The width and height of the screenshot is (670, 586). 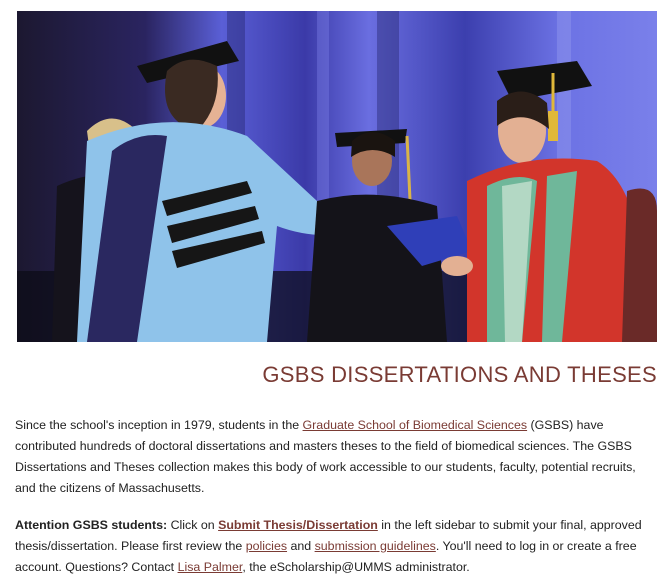 I want to click on policies-link: policies, so click(x=266, y=546).